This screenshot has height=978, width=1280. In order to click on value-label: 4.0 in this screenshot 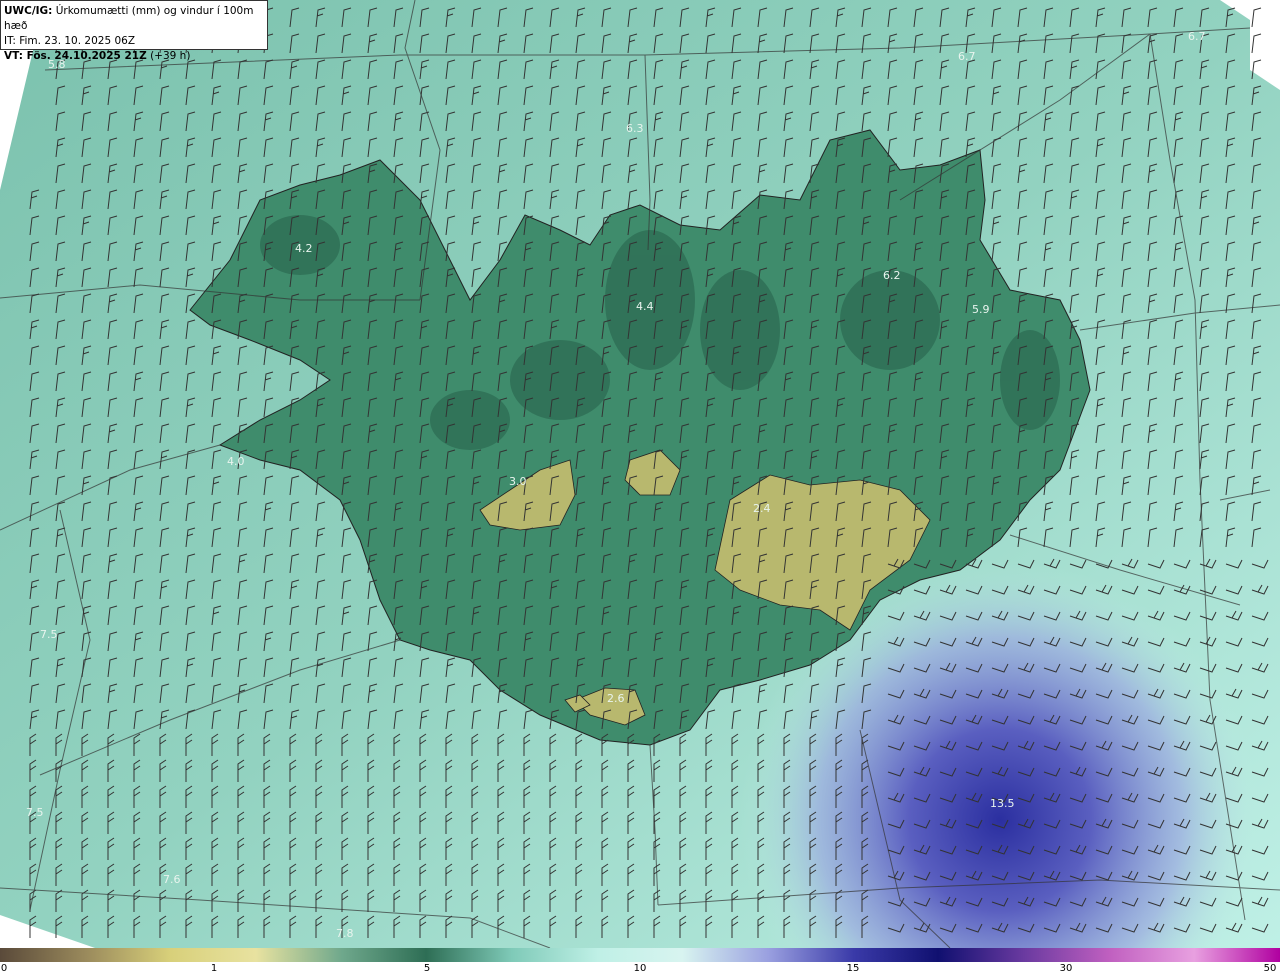, I will do `click(236, 461)`.